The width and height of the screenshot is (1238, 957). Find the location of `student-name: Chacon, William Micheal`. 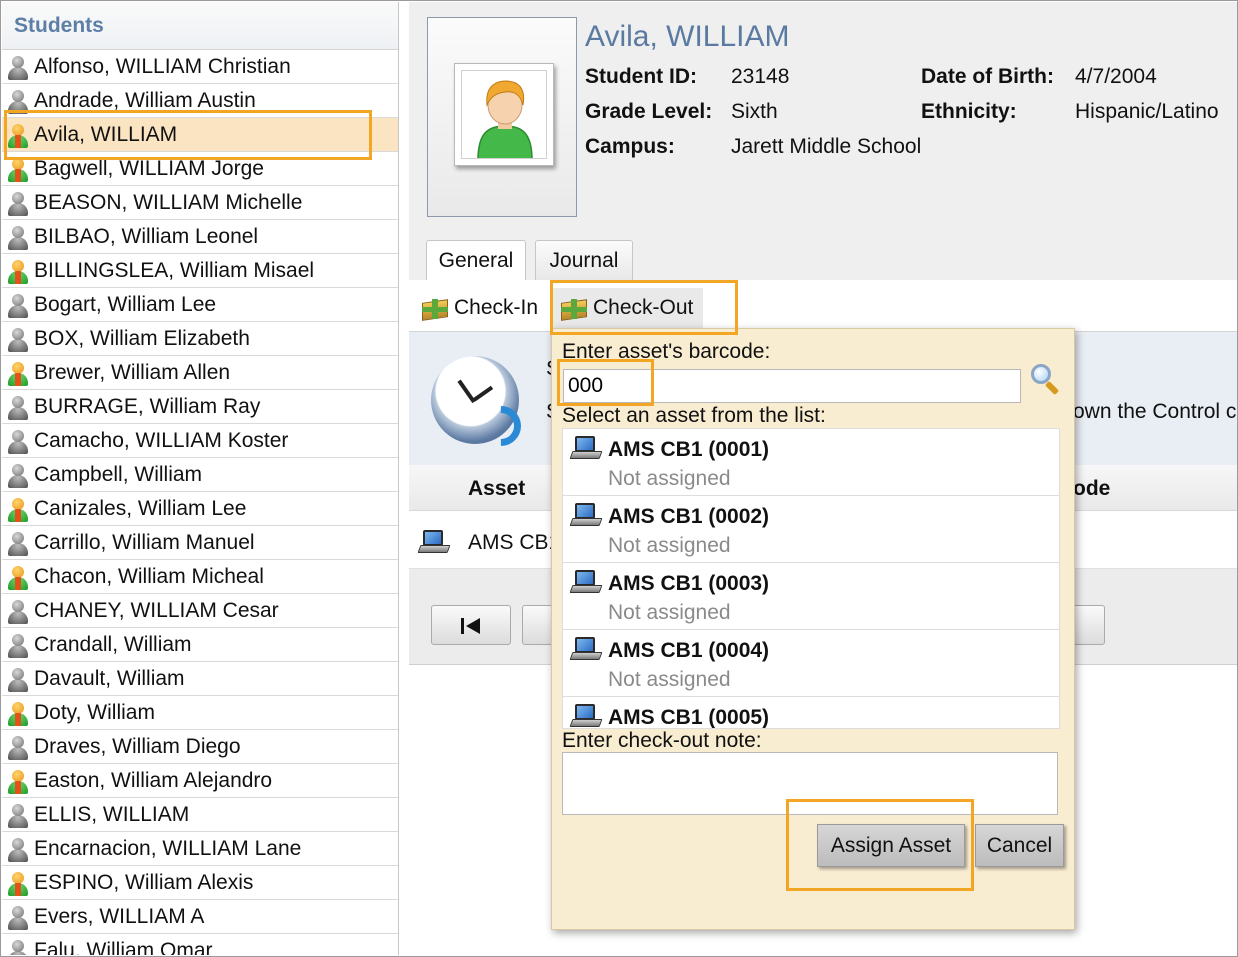

student-name: Chacon, William Micheal is located at coordinates (149, 576).